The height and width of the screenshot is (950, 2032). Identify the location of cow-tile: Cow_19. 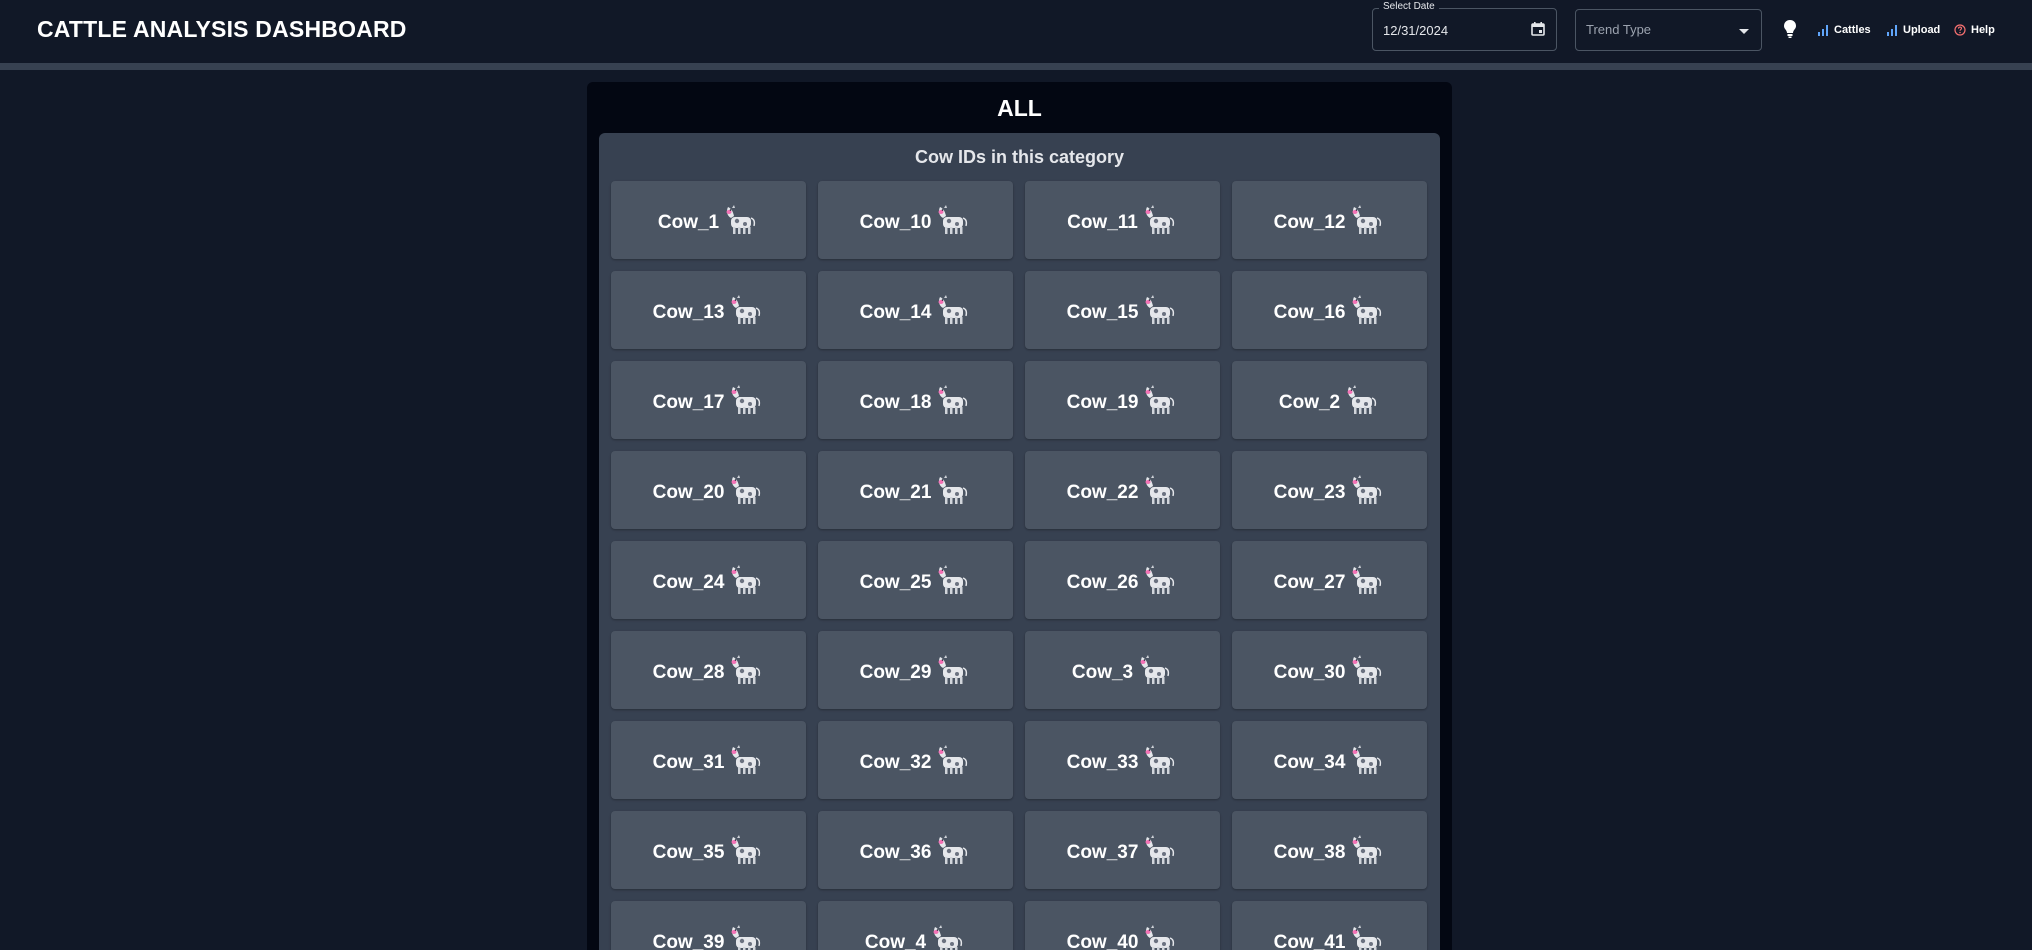
(1122, 400).